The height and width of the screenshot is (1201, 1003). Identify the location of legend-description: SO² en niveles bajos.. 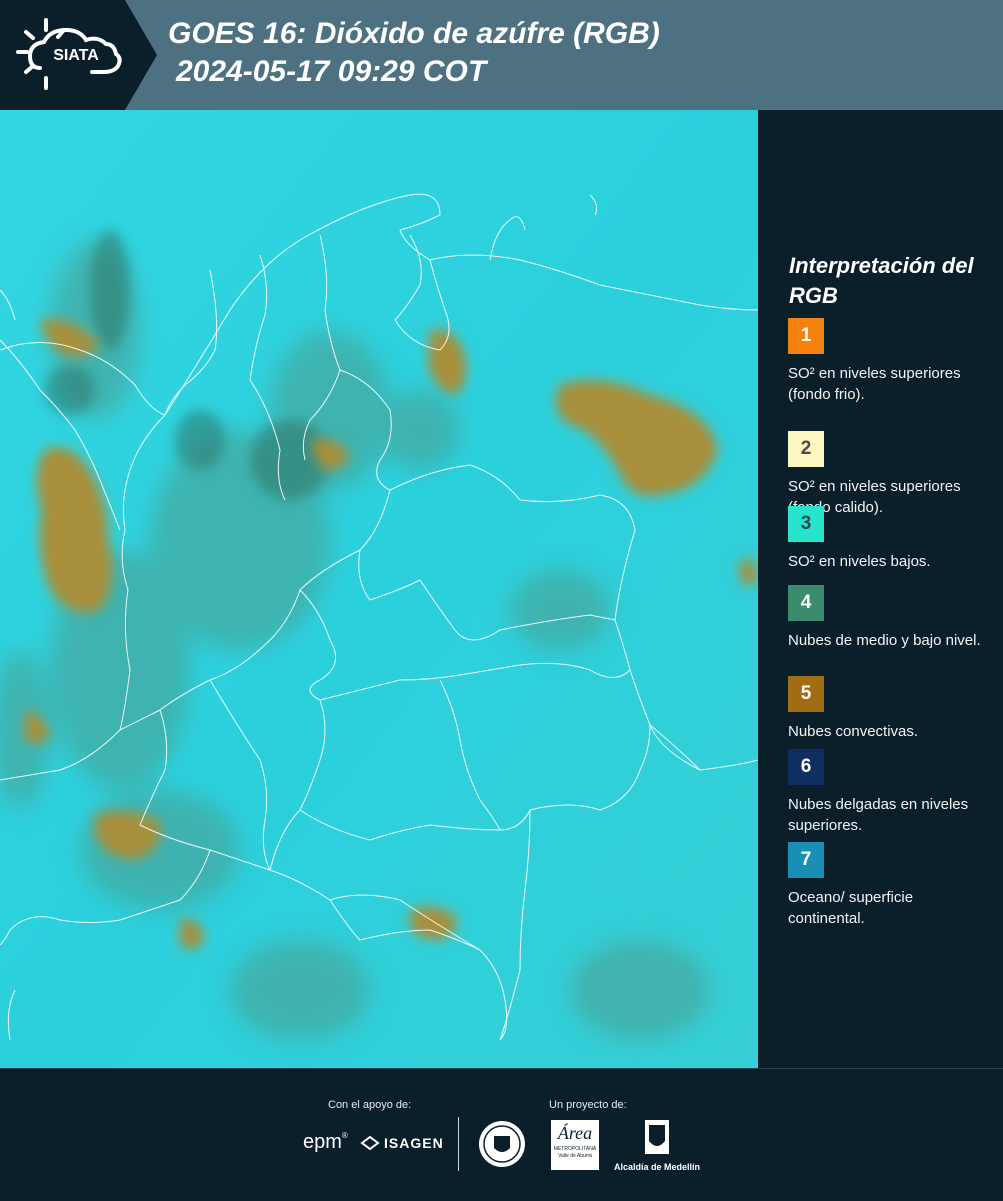
(859, 561).